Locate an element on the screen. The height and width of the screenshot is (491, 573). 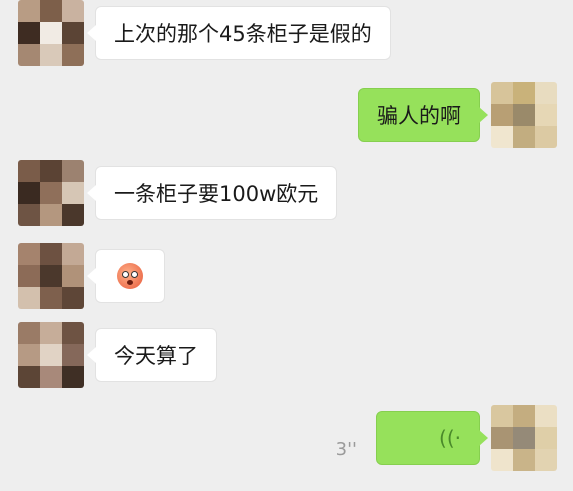
message-row: 3'' ((· is located at coordinates (437, 438).